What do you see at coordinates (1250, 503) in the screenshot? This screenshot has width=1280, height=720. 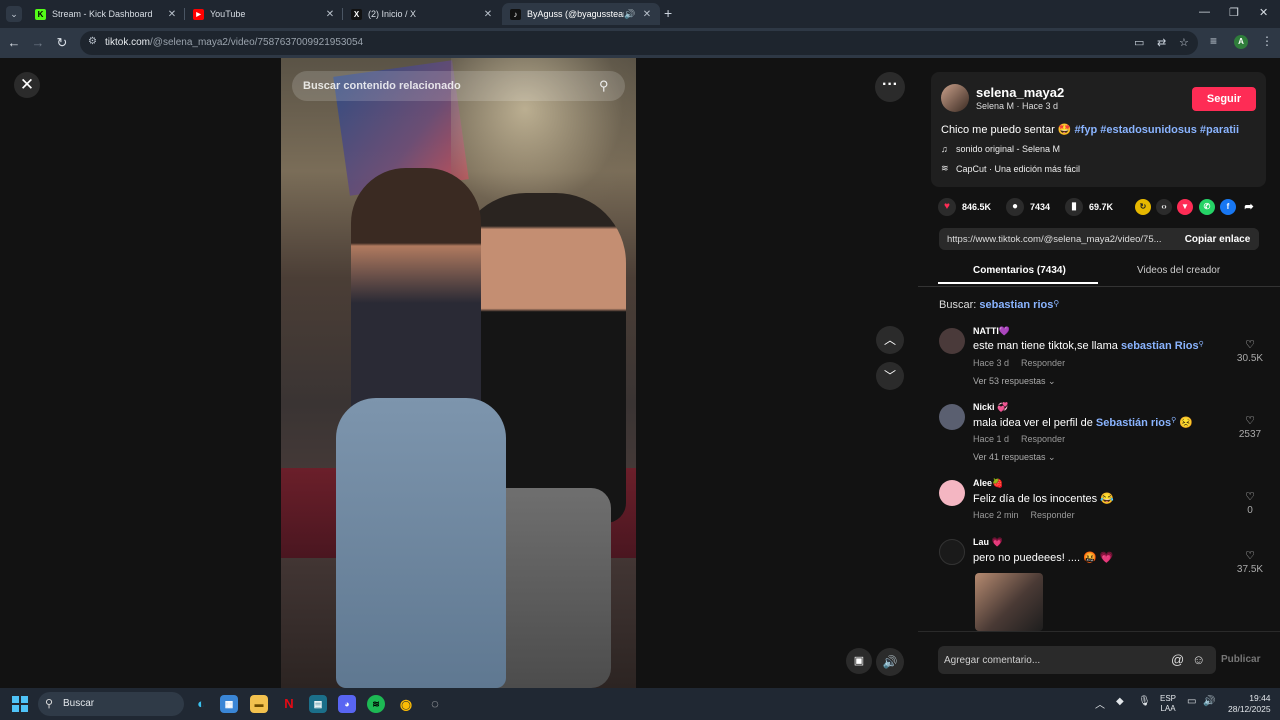 I see `comment-like-button: ♡ 0` at bounding box center [1250, 503].